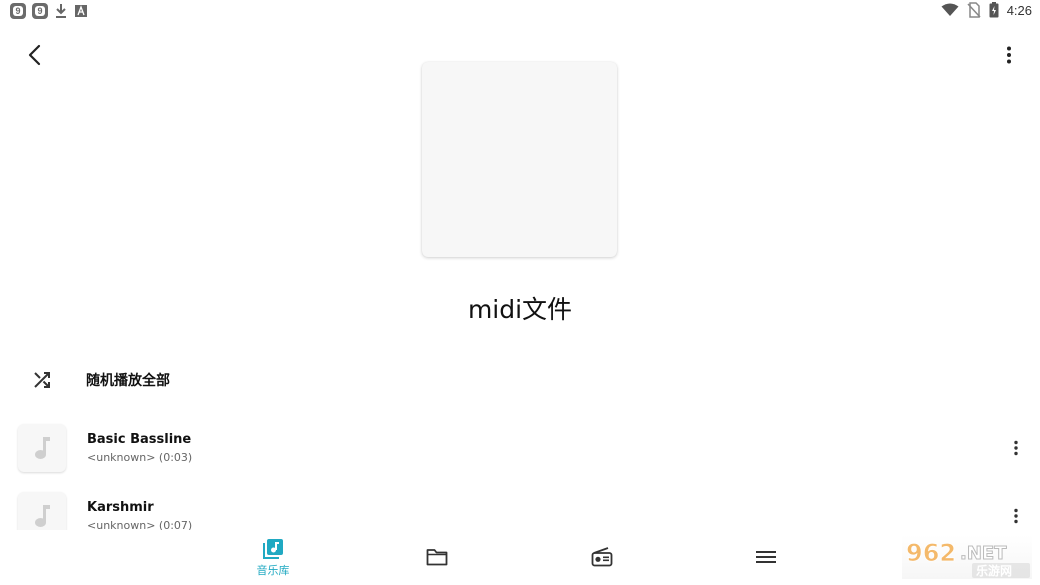  I want to click on album-cover, so click(519, 159).